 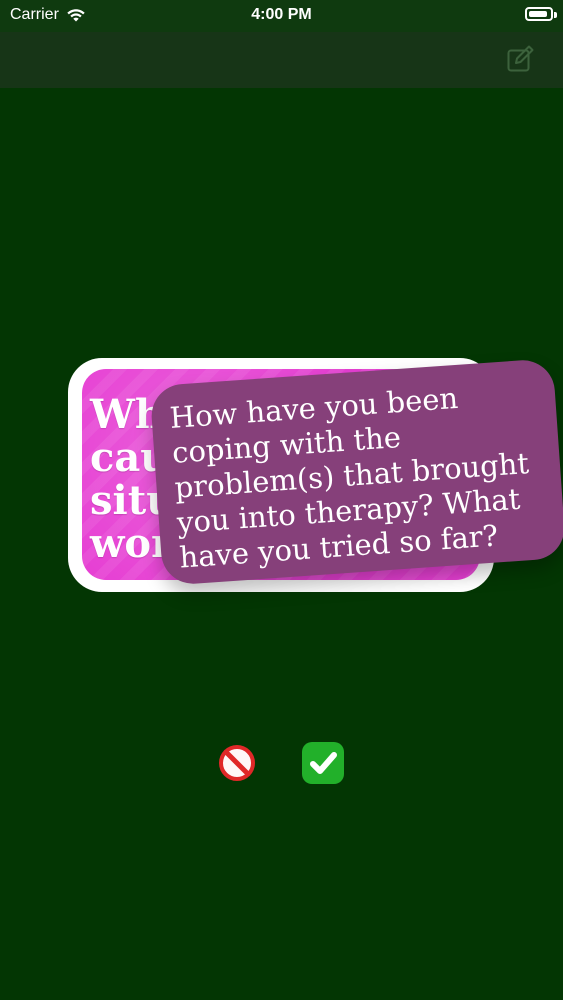 I want to click on status-time: 4:00 PM, so click(x=281, y=14).